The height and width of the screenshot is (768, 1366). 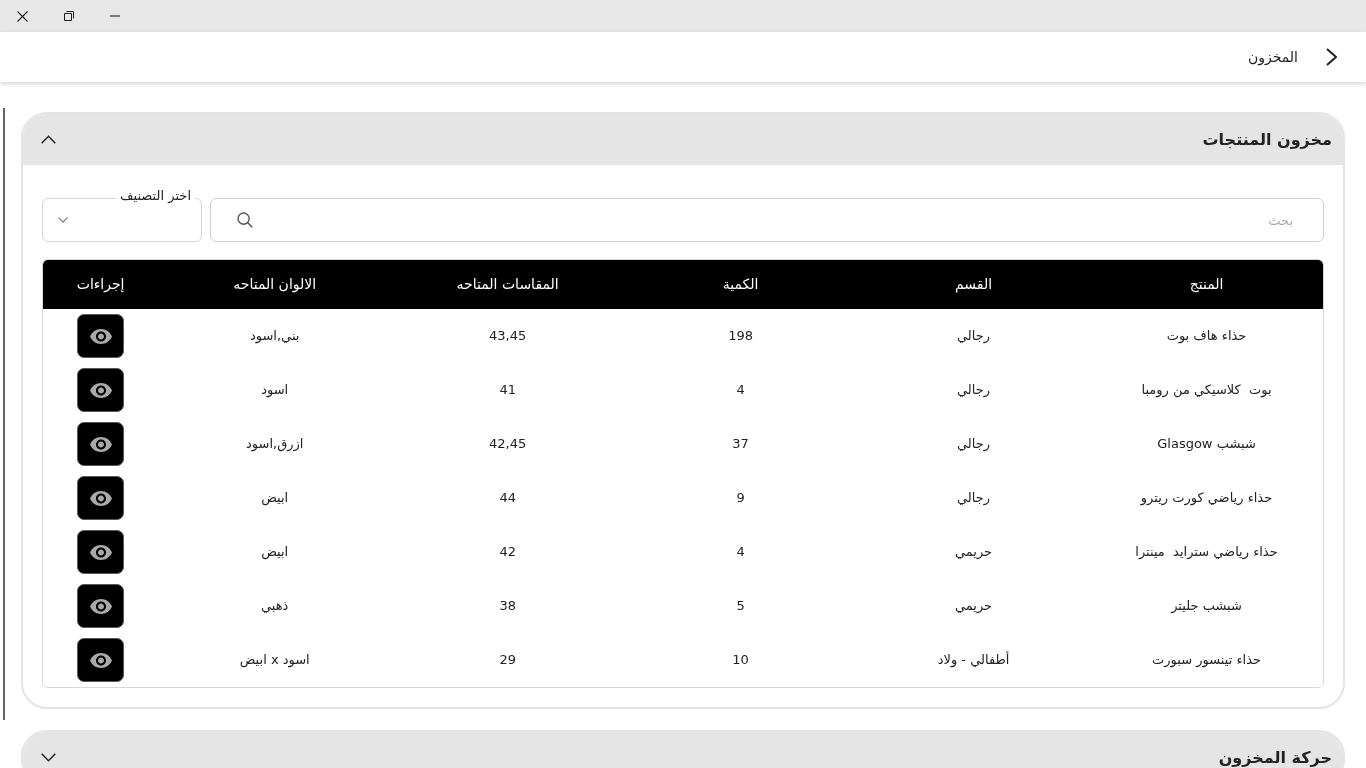 What do you see at coordinates (48, 757) in the screenshot?
I see `chevron-down-icon` at bounding box center [48, 757].